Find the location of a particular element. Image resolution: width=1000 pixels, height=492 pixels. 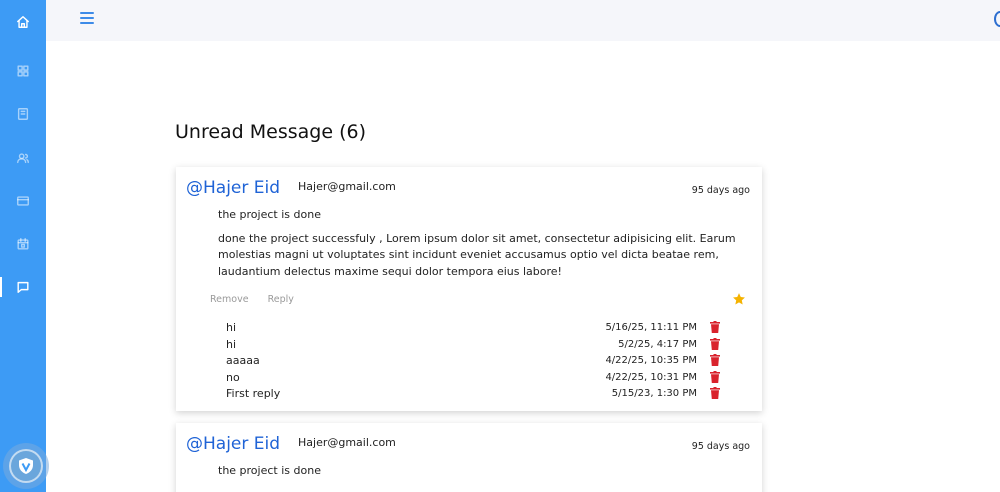

reply-date: 4/22/25, 10:35 PM is located at coordinates (651, 360).